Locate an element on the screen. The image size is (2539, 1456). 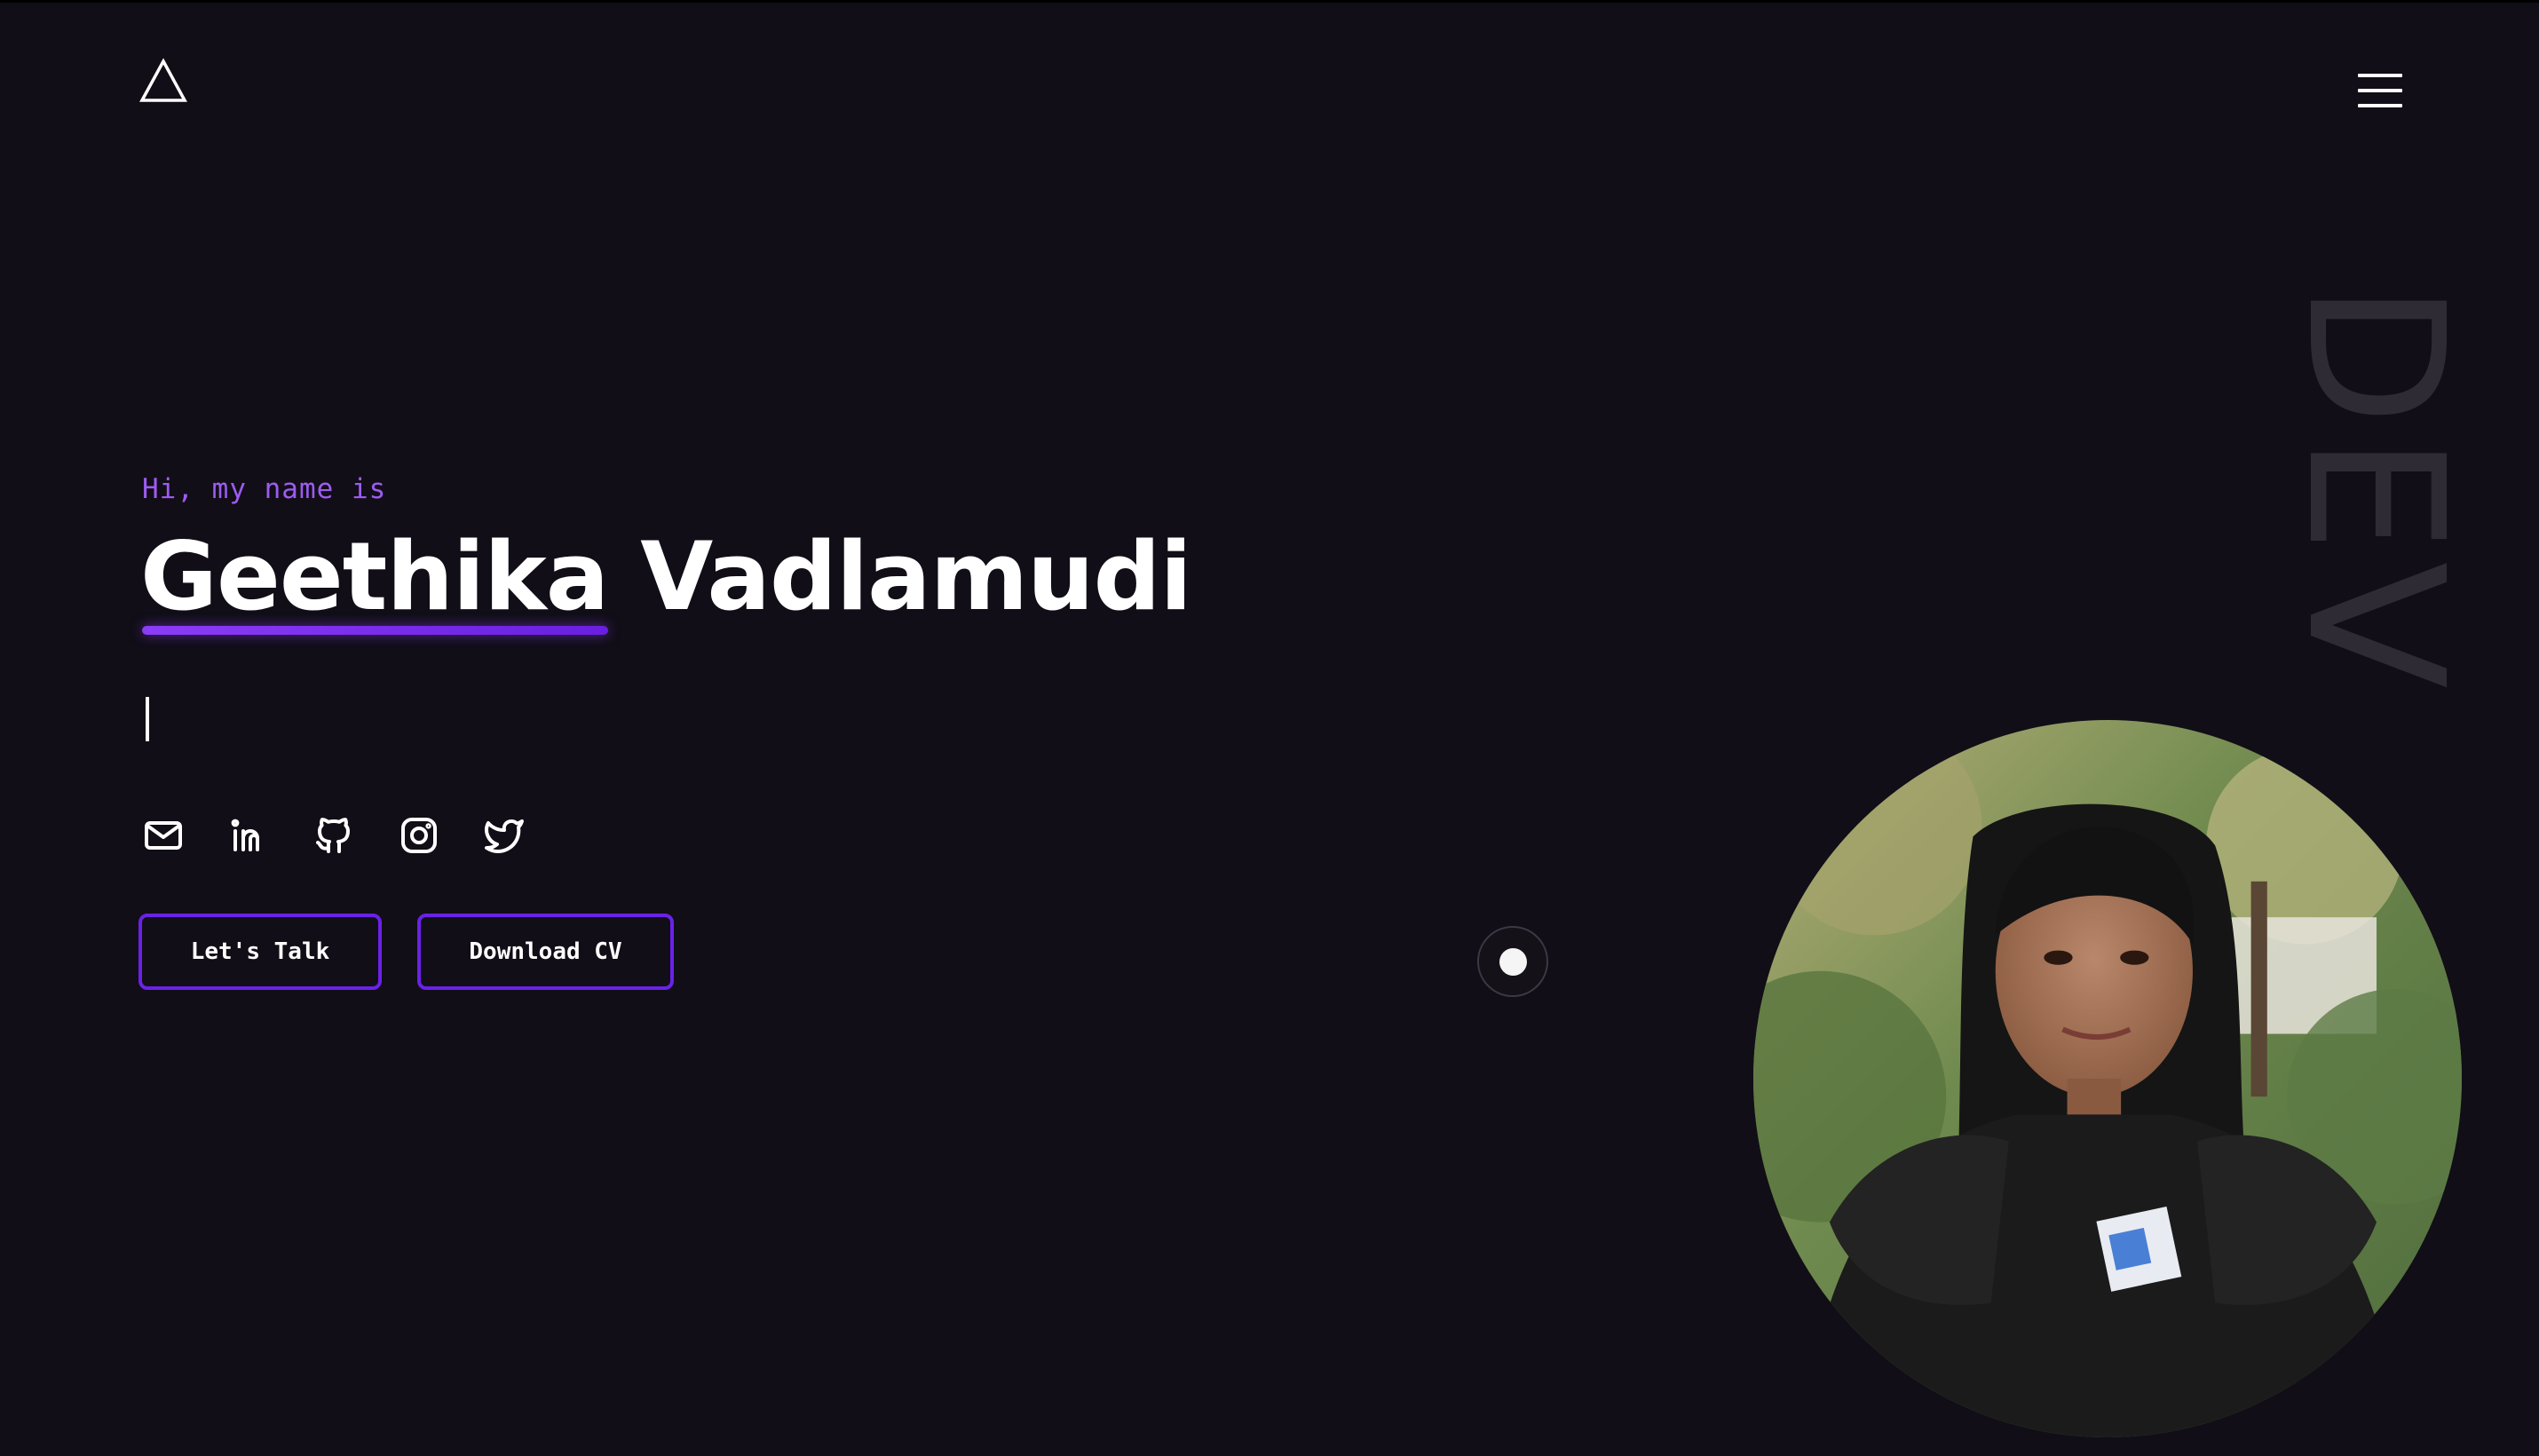
dev-side-text: DEV is located at coordinates (2375, 490).